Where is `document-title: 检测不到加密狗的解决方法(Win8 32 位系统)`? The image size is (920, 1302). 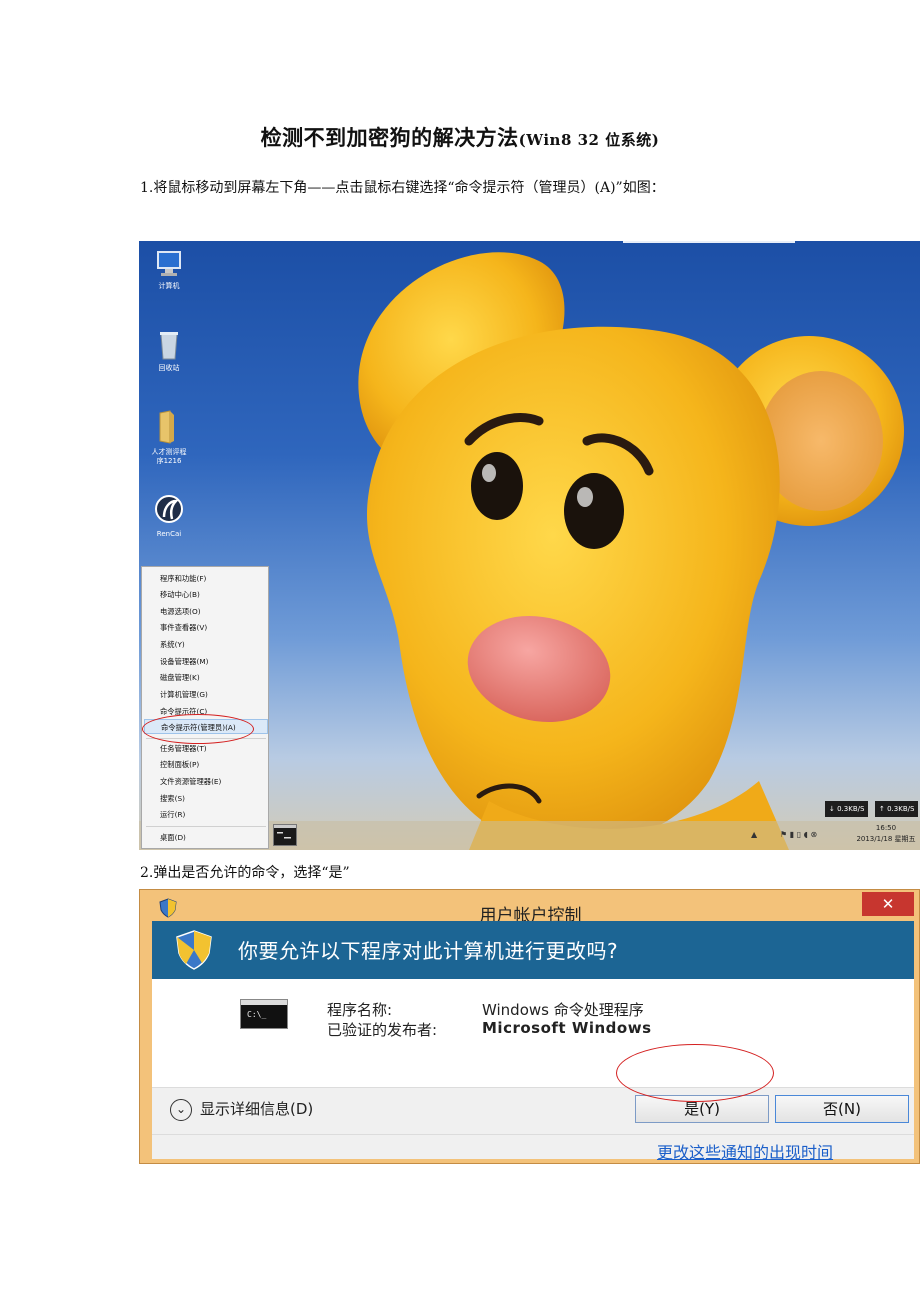 document-title: 检测不到加密狗的解决方法(Win8 32 位系统) is located at coordinates (460, 137).